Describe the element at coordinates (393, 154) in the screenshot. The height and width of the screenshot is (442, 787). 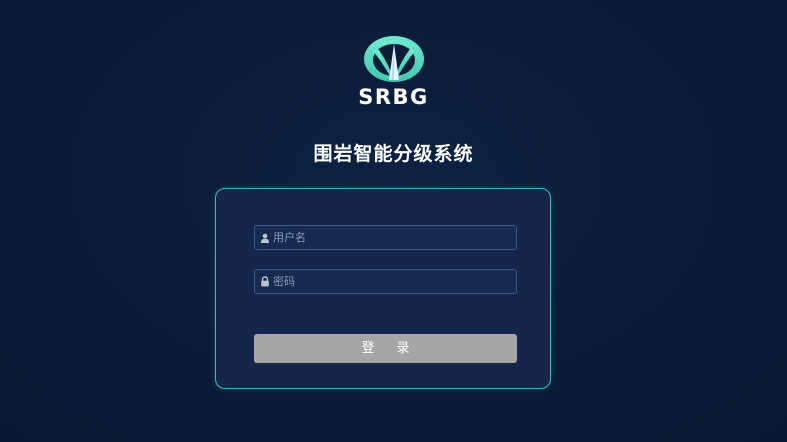
I see `page-title: 围岩智能分级系统` at that location.